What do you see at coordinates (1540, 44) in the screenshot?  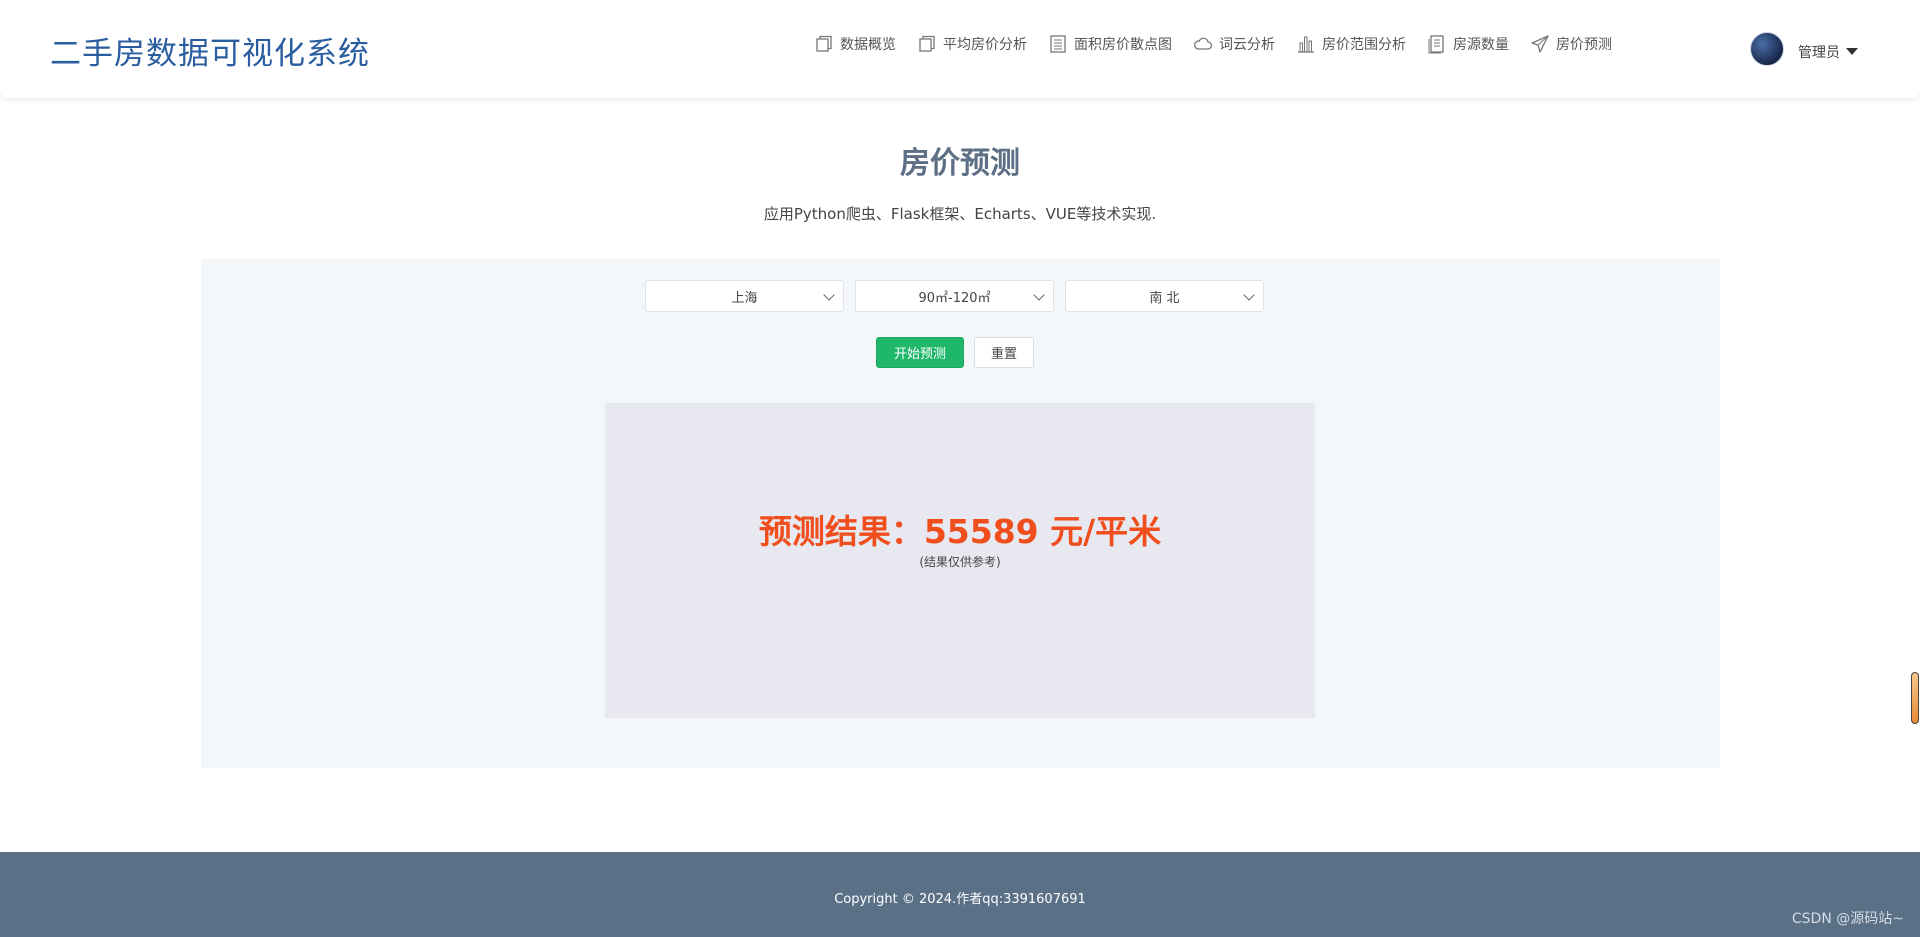 I see `paper-plane-icon` at bounding box center [1540, 44].